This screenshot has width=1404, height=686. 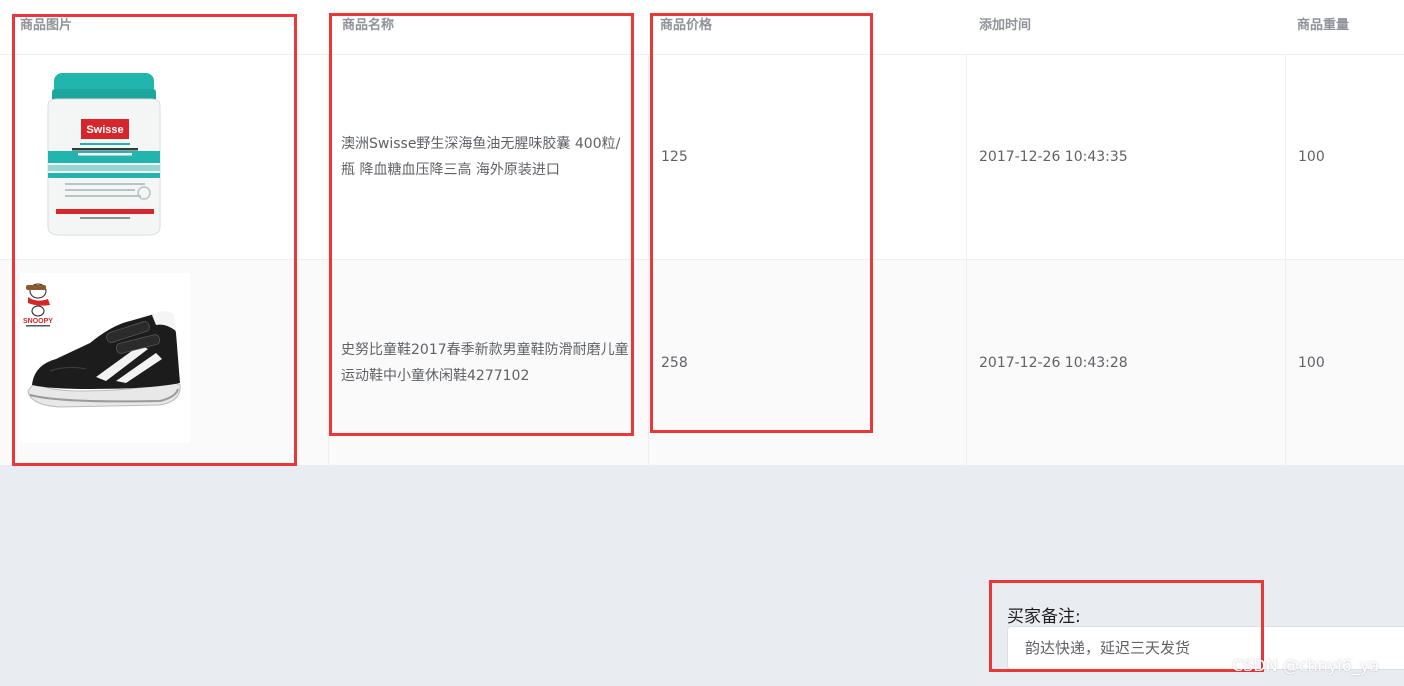 What do you see at coordinates (489, 27) in the screenshot?
I see `header-product-name: 商品名称` at bounding box center [489, 27].